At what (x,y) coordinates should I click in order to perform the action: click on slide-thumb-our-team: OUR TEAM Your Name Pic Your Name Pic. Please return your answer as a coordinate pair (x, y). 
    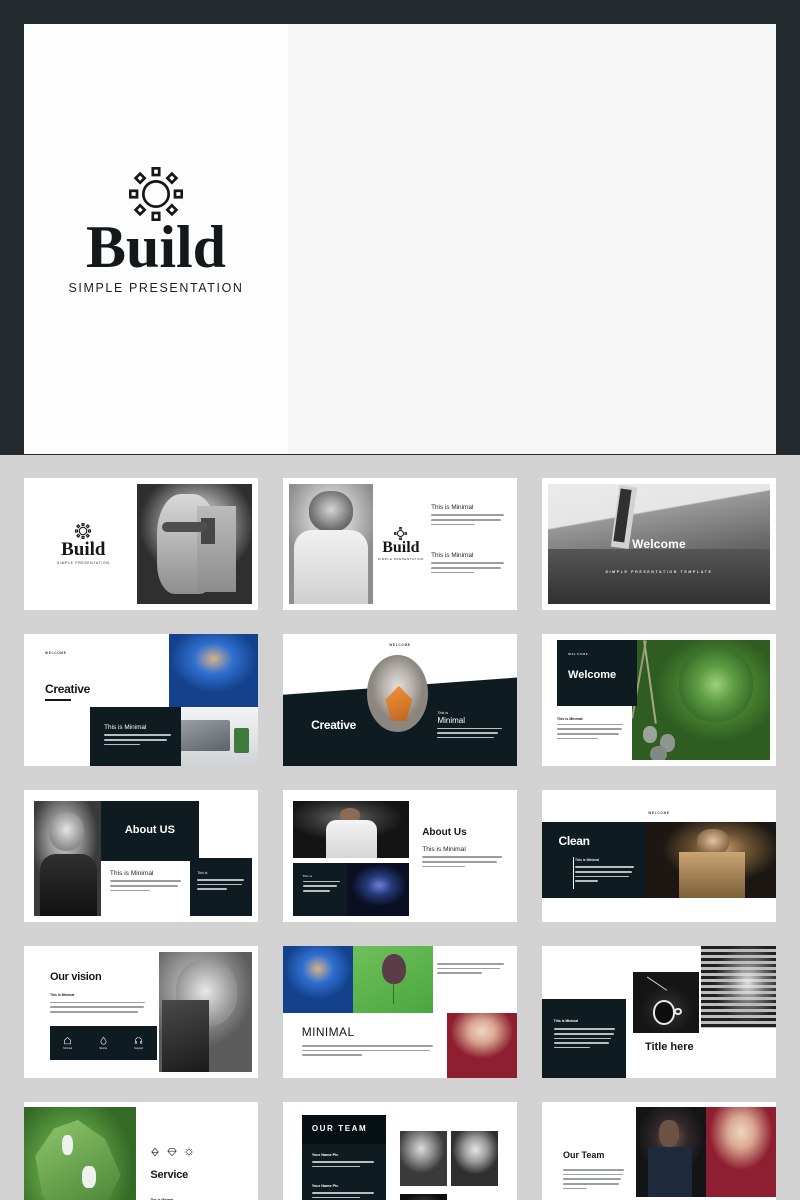
    Looking at the image, I should click on (400, 1151).